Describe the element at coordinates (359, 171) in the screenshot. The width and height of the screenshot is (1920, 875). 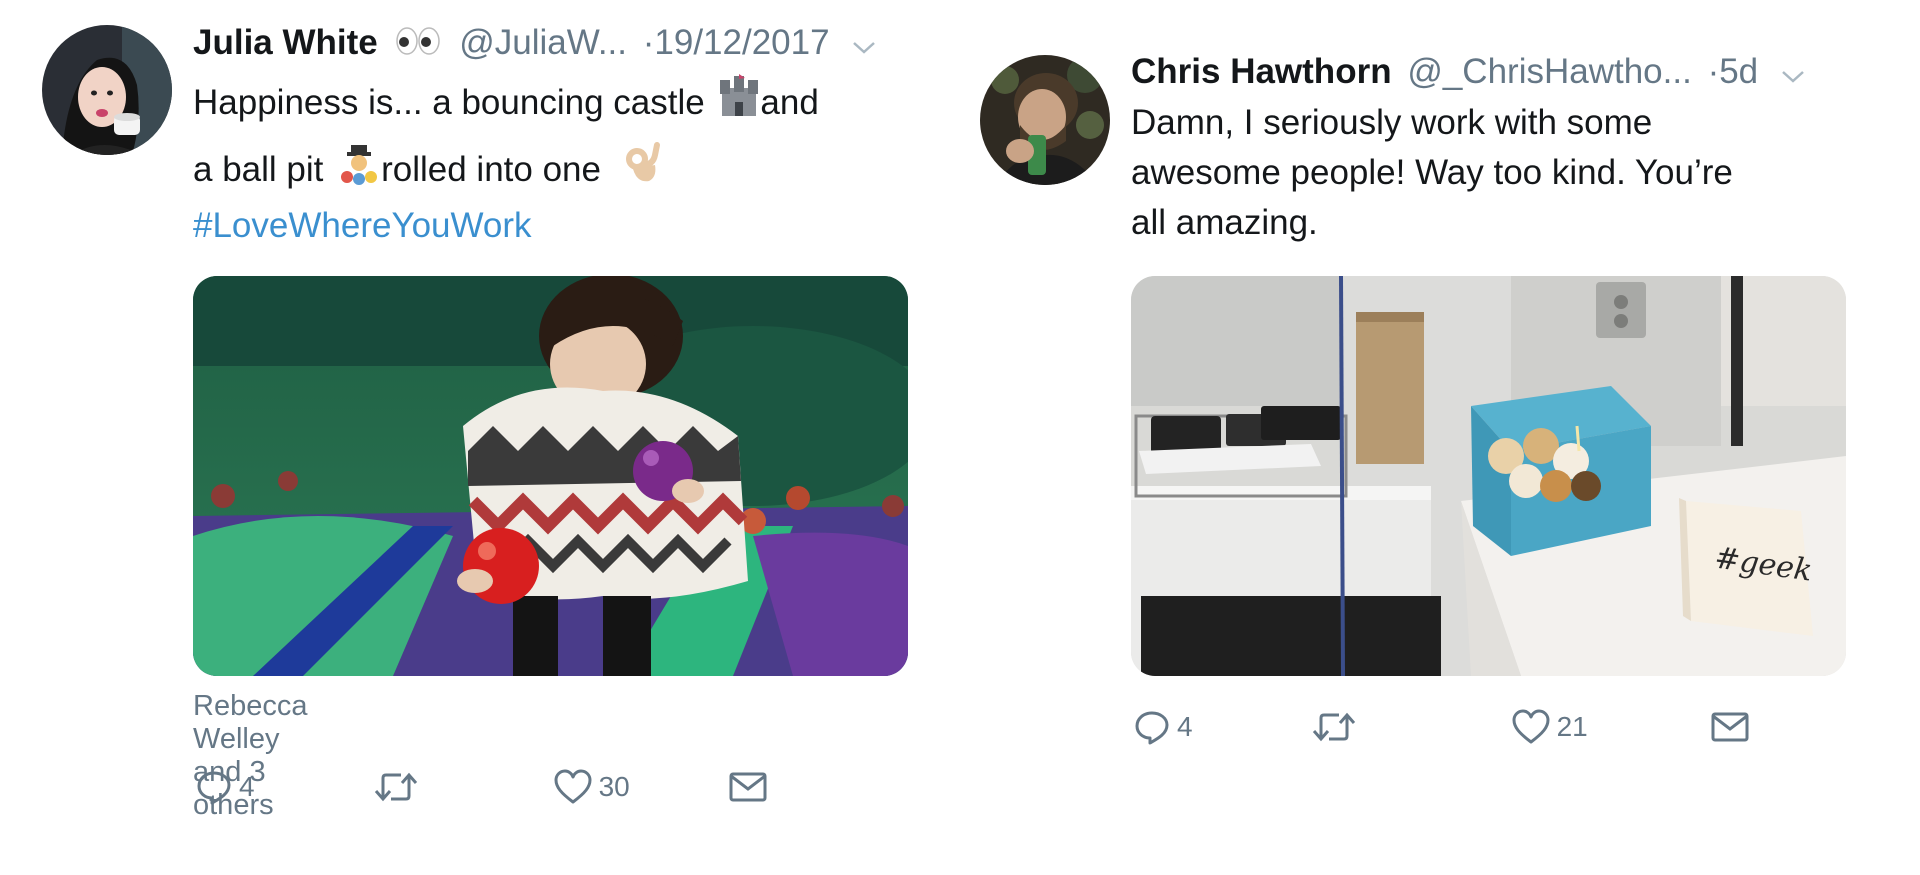
I see `ball-pit-emoji` at that location.